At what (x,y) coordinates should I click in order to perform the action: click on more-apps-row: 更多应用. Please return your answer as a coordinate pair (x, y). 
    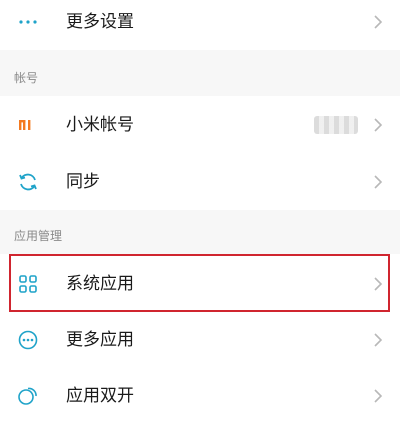
    Looking at the image, I should click on (200, 340).